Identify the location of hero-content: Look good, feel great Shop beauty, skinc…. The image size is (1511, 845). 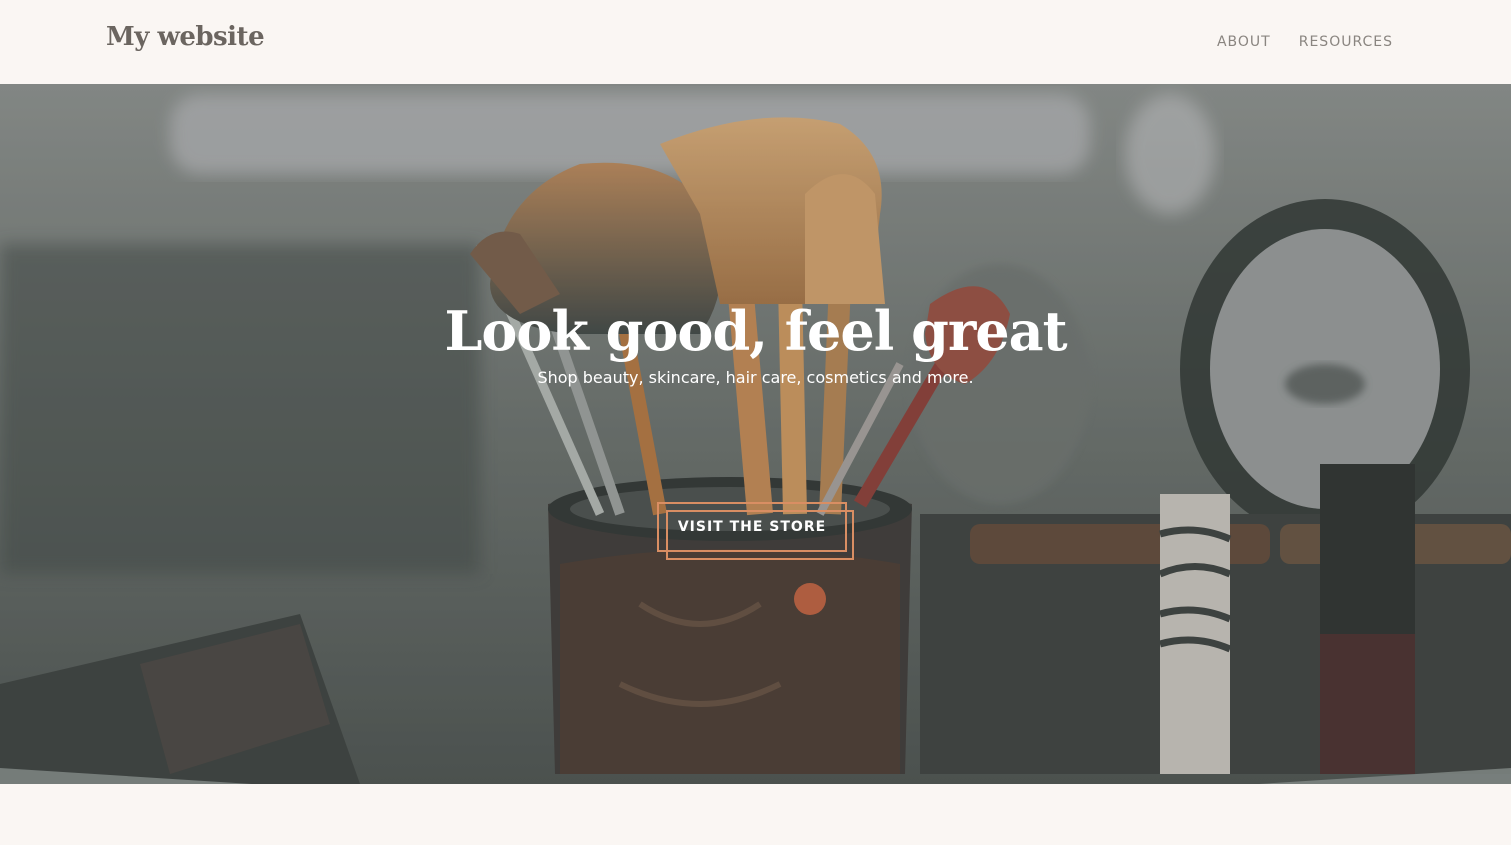
(755, 341).